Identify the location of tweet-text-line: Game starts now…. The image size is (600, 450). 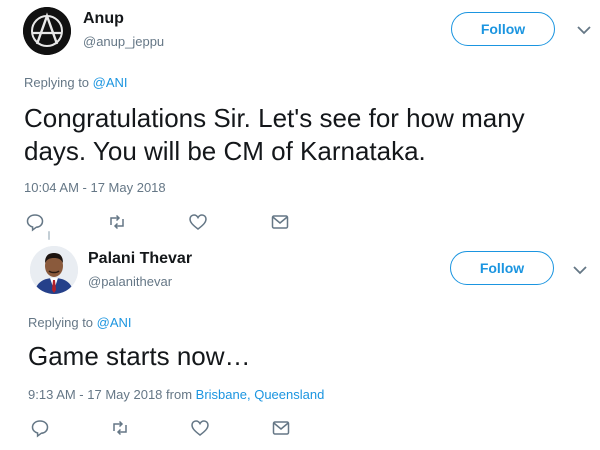
(139, 356).